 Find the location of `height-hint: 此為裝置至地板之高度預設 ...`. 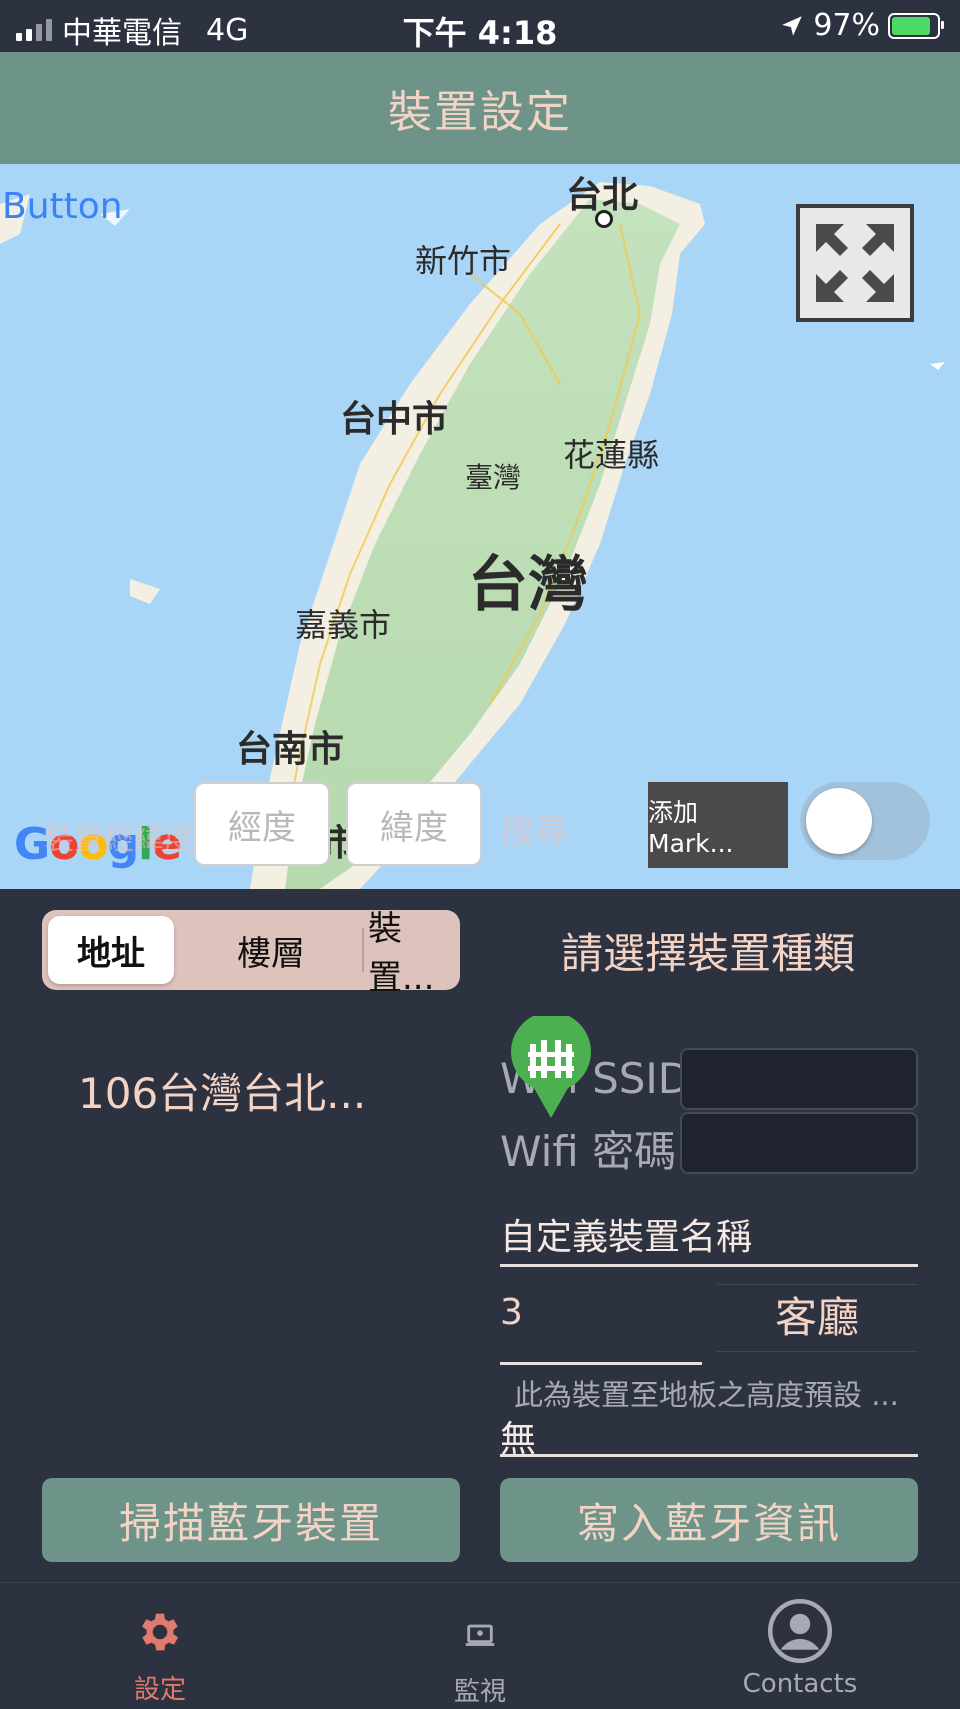

height-hint: 此為裝置至地板之高度預設 ... is located at coordinates (706, 1395).